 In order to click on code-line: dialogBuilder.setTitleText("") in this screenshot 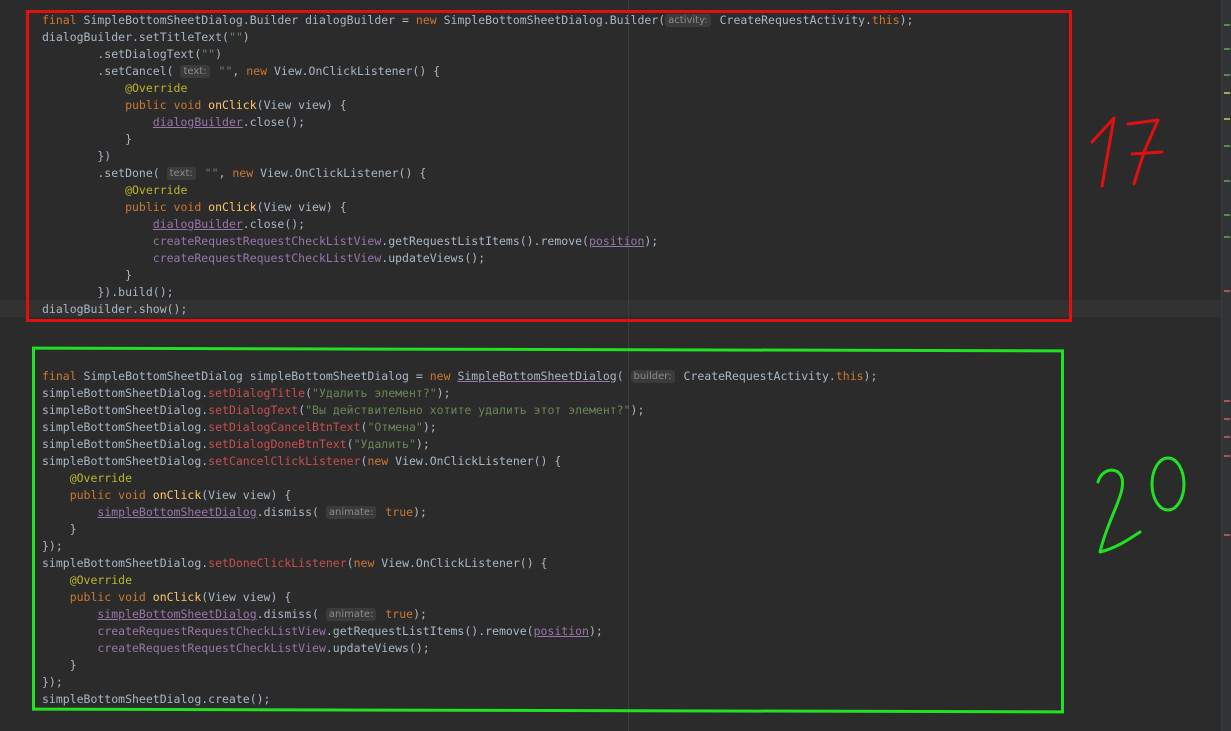, I will do `click(146, 37)`.